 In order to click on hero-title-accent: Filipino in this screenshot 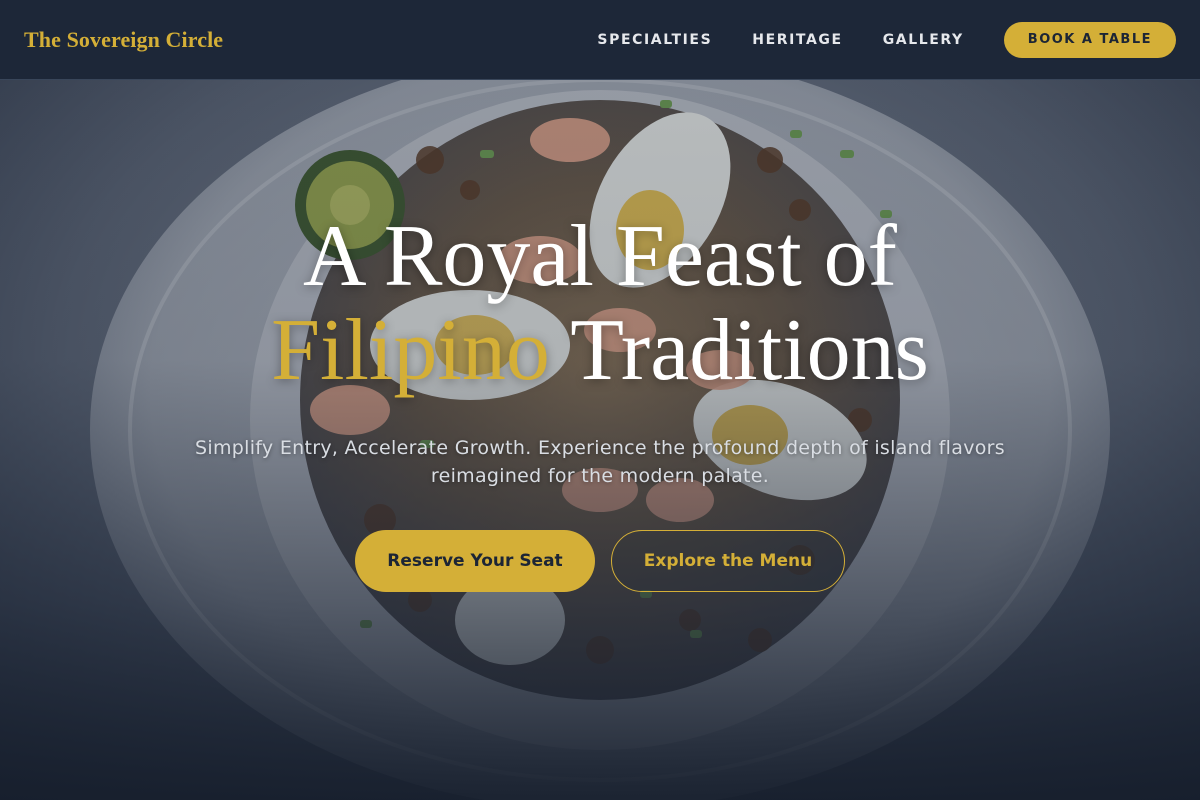, I will do `click(410, 350)`.